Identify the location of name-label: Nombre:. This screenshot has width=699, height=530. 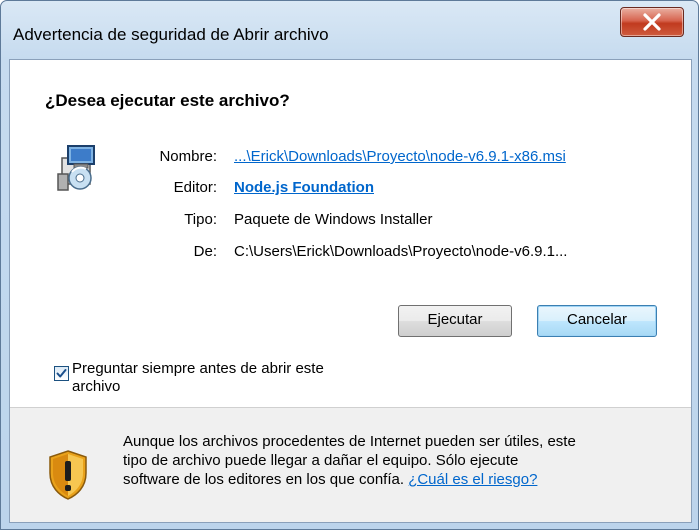
(188, 156).